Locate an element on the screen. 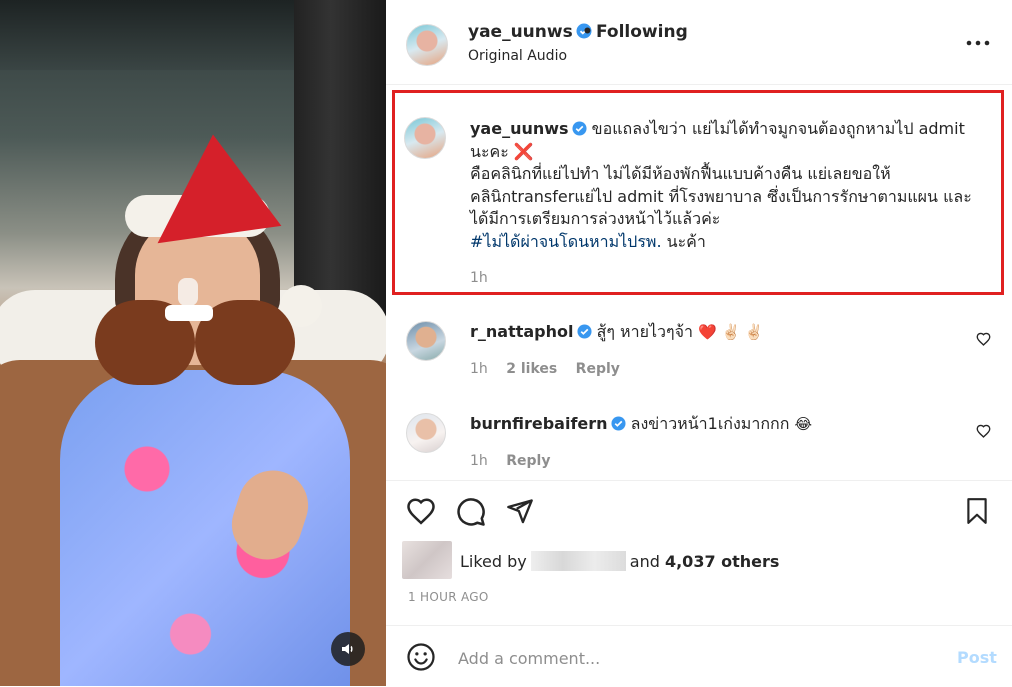  caption-timestamp: 1h is located at coordinates (479, 278).